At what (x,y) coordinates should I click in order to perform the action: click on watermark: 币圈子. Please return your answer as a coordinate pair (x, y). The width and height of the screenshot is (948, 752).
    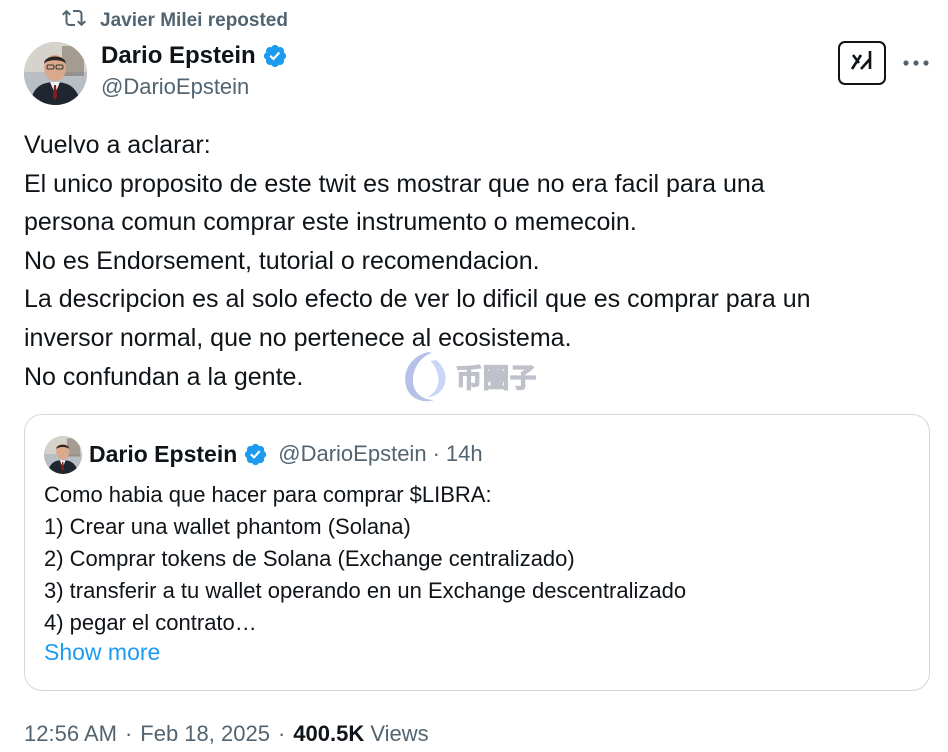
    Looking at the image, I should click on (467, 376).